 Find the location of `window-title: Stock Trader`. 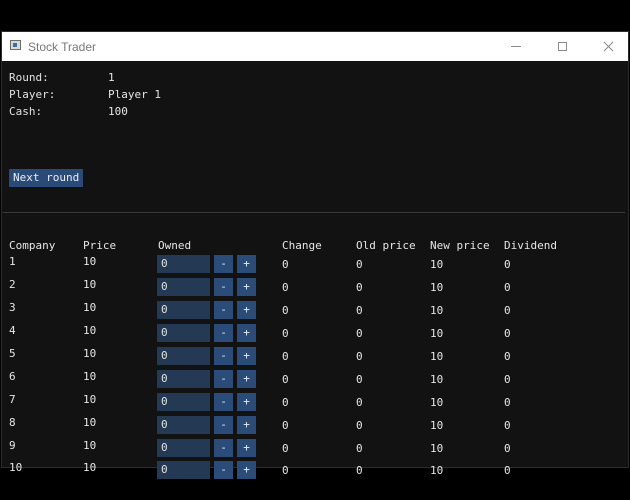

window-title: Stock Trader is located at coordinates (62, 47).